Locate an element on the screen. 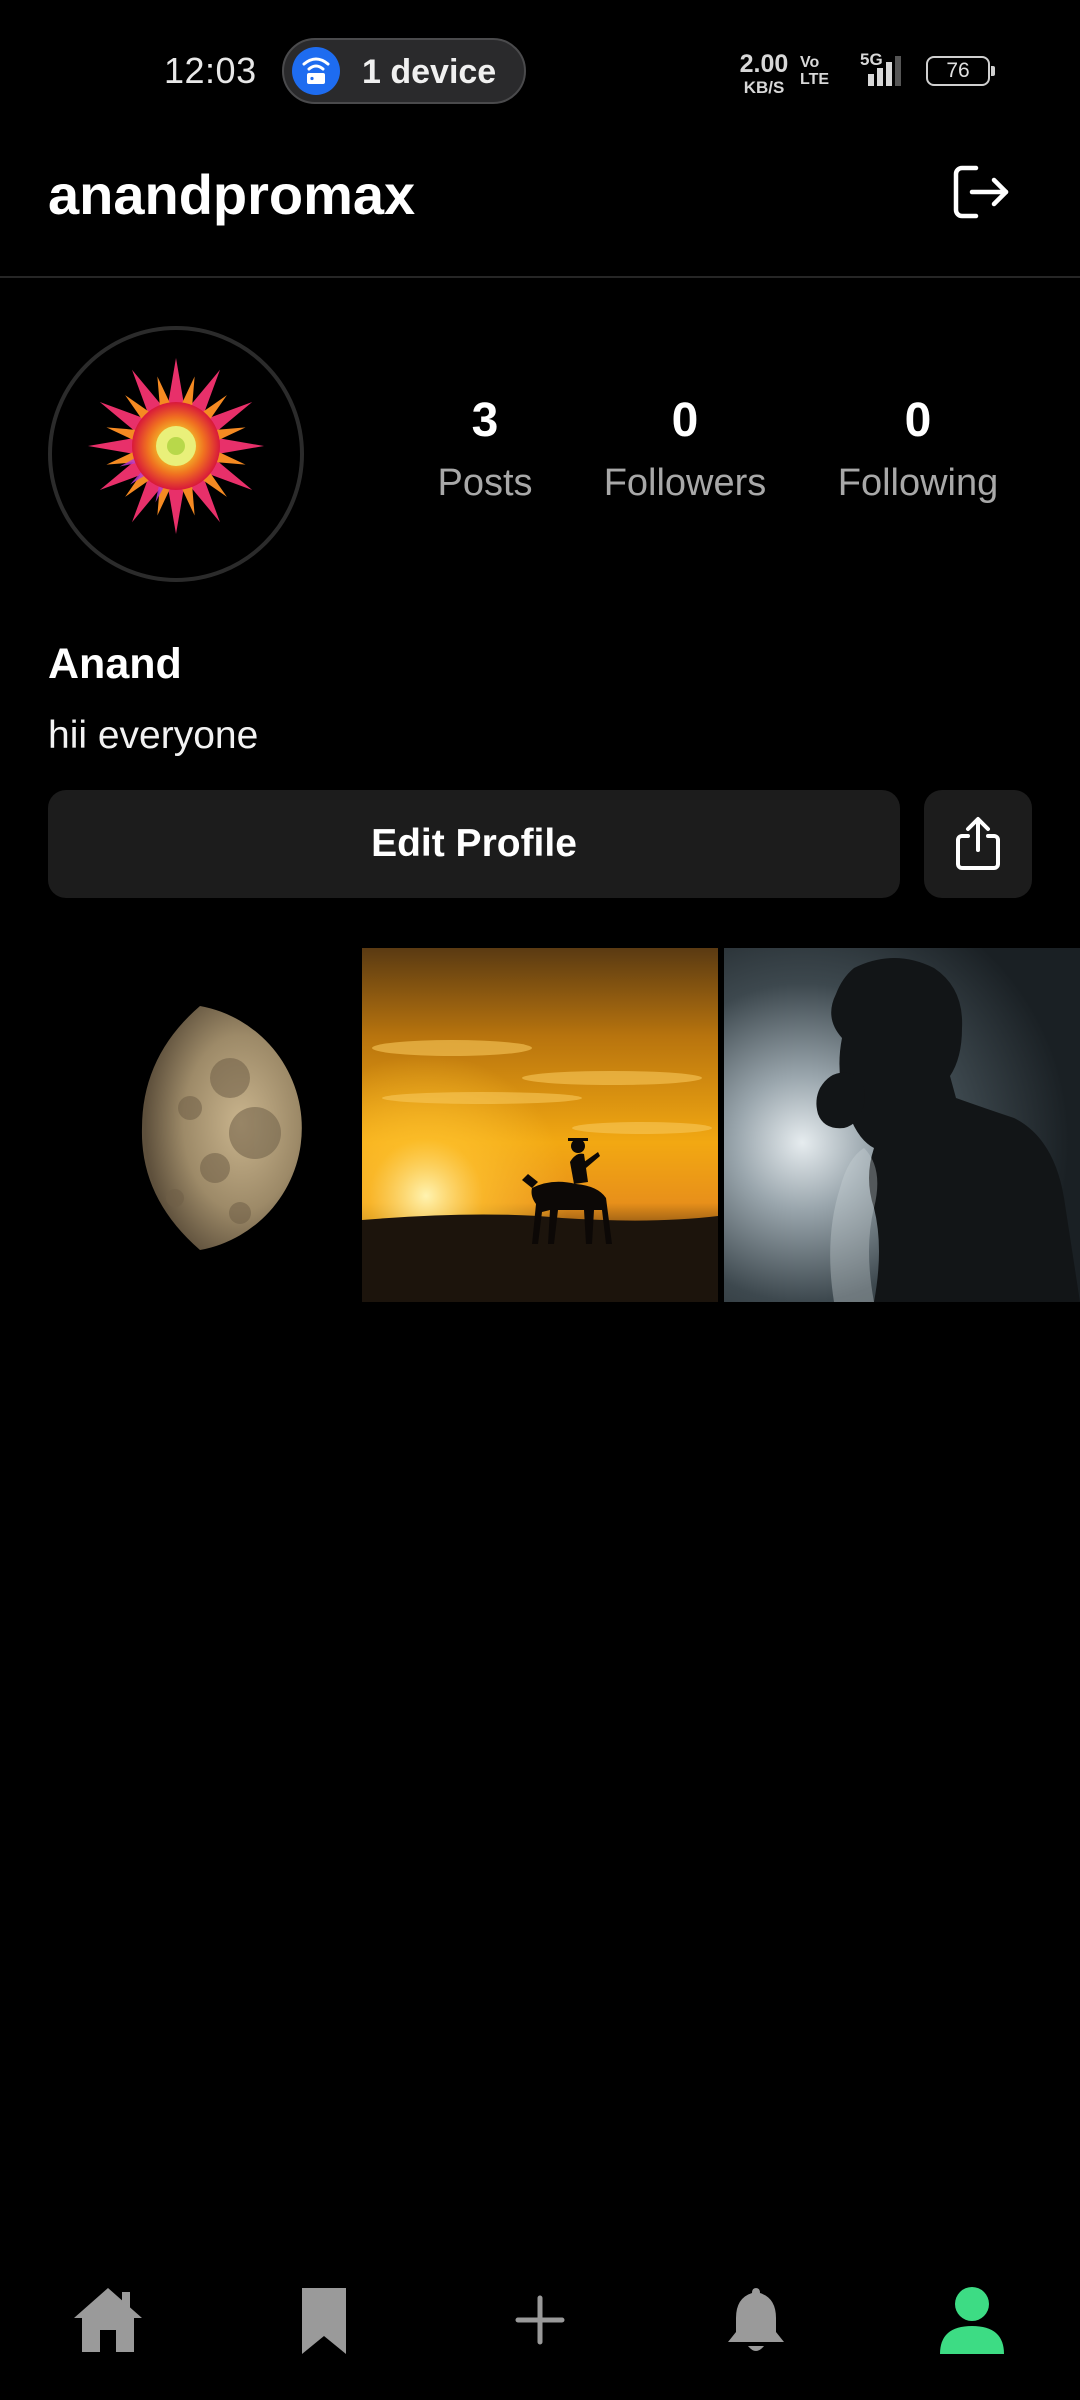 This screenshot has height=2400, width=1080. logout-icon is located at coordinates (981, 192).